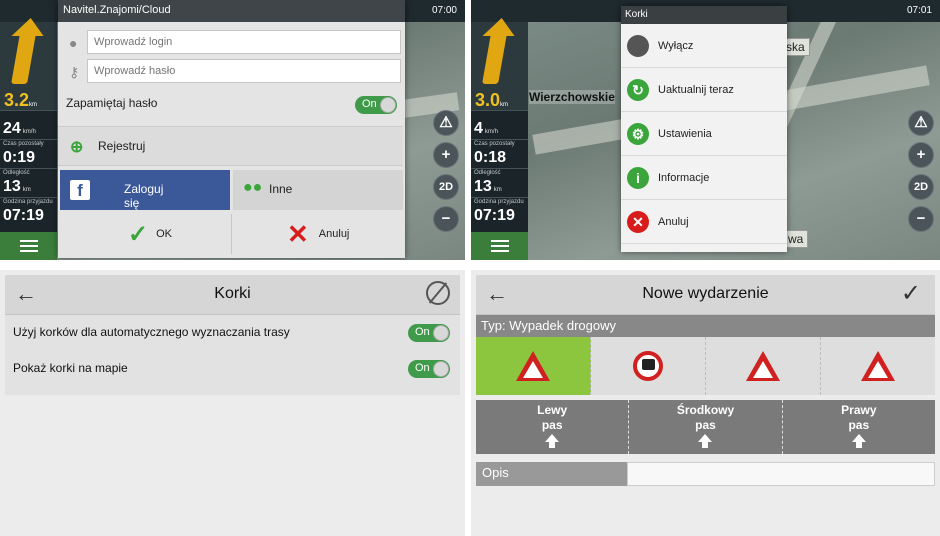  Describe the element at coordinates (318, 190) in the screenshot. I see `other-login-button: ●● Inne` at that location.